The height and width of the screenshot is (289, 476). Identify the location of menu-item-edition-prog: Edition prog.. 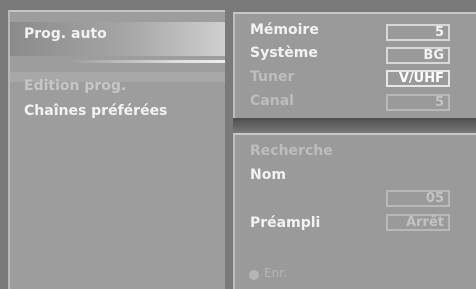
(75, 86).